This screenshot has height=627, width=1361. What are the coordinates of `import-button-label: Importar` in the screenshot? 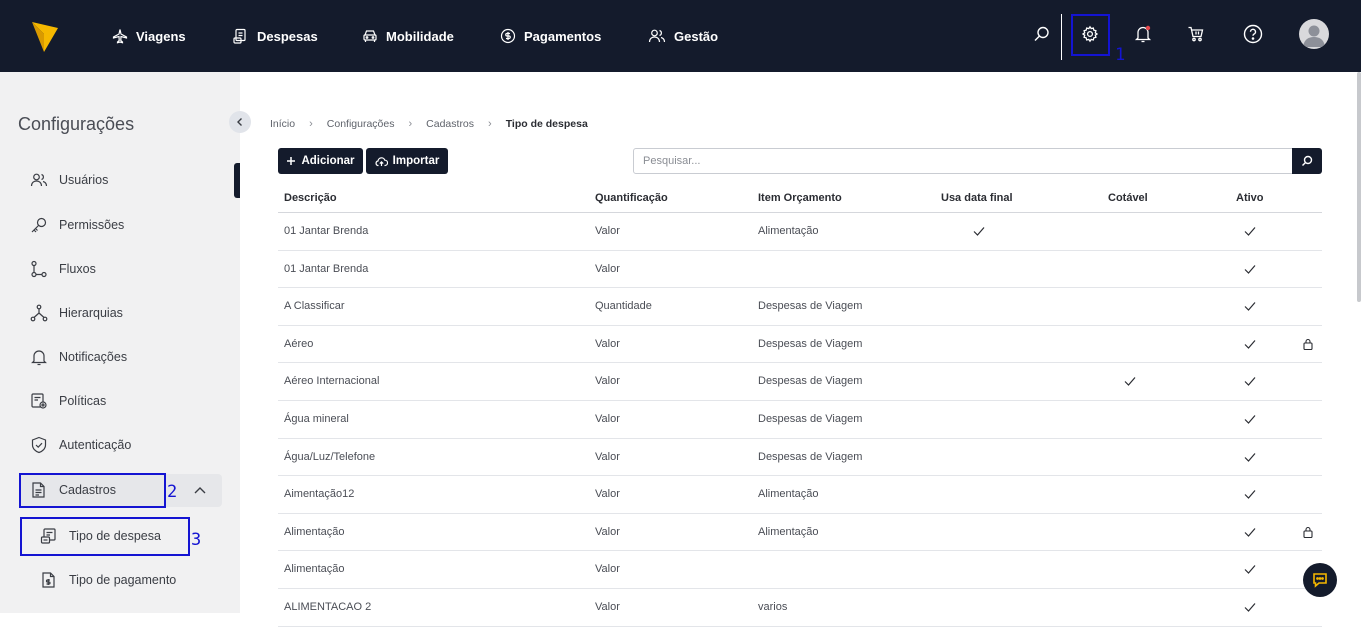 It's located at (416, 161).